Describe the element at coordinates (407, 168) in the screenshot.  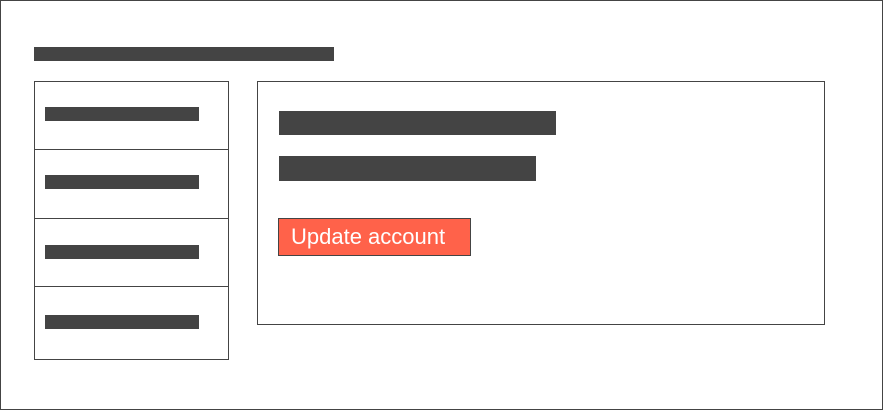
I see `content-text-placeholder` at that location.